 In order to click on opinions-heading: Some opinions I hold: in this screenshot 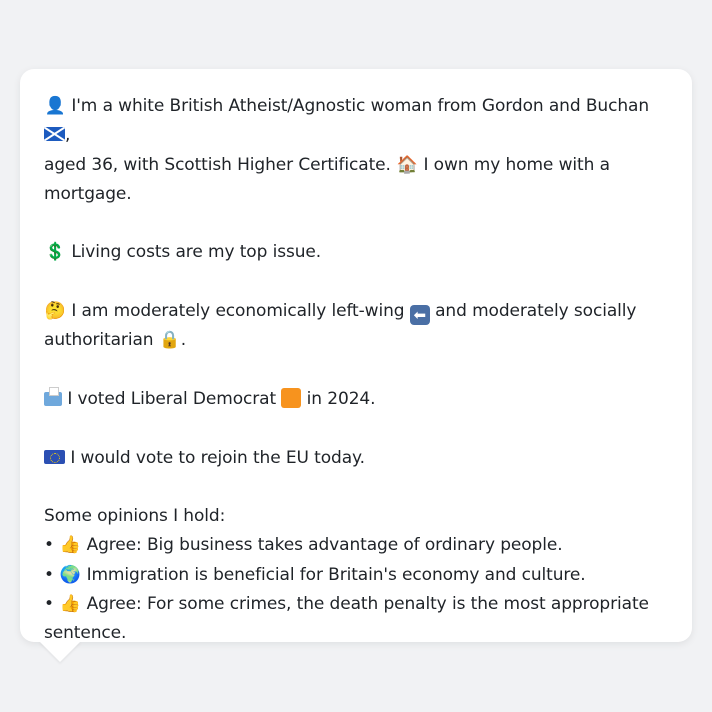, I will do `click(135, 516)`.